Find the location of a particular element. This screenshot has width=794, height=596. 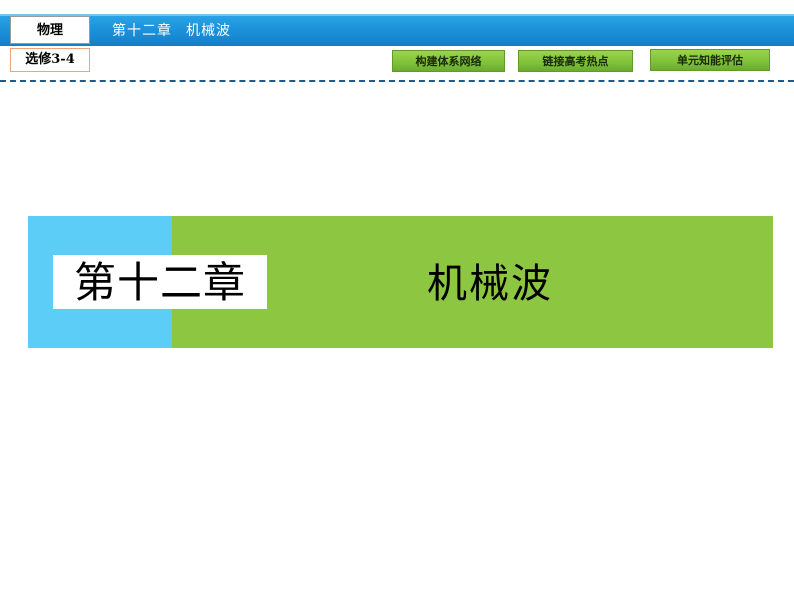

subject-label: 物理 is located at coordinates (50, 30).